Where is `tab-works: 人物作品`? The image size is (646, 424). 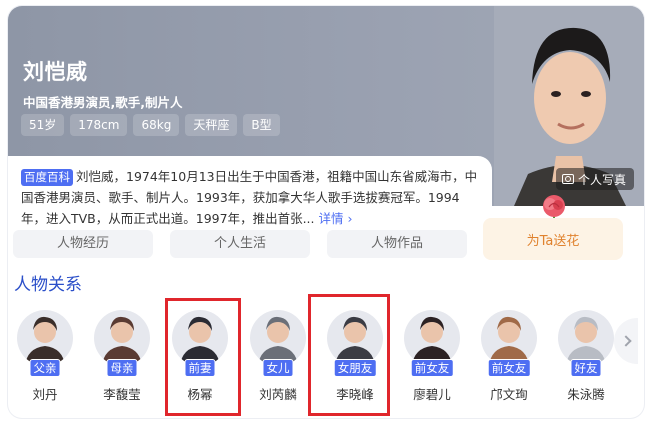 tab-works: 人物作品 is located at coordinates (397, 244).